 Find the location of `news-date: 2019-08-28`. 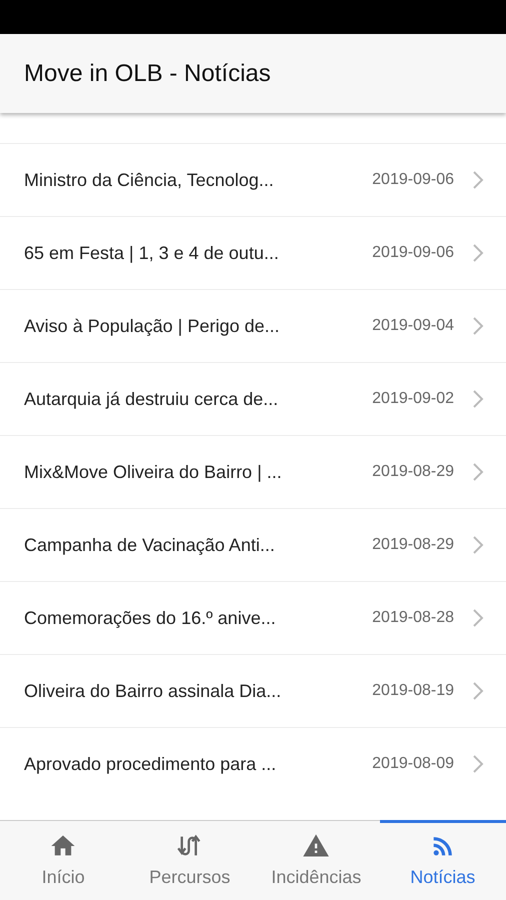

news-date: 2019-08-28 is located at coordinates (413, 618).